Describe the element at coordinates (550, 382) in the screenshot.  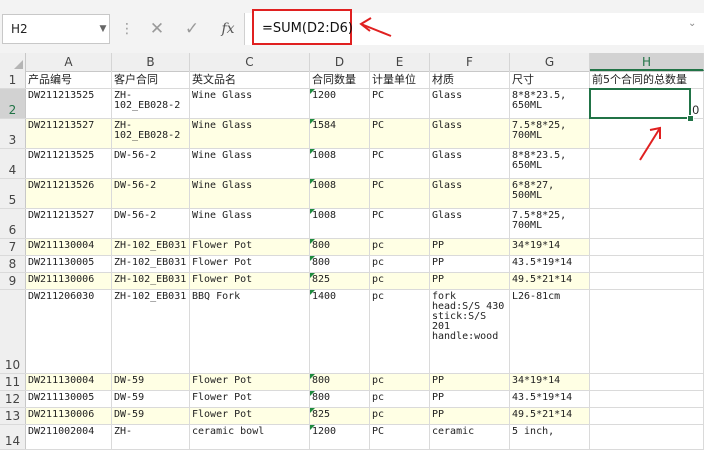
I see `table-cell: 34*19*14` at that location.